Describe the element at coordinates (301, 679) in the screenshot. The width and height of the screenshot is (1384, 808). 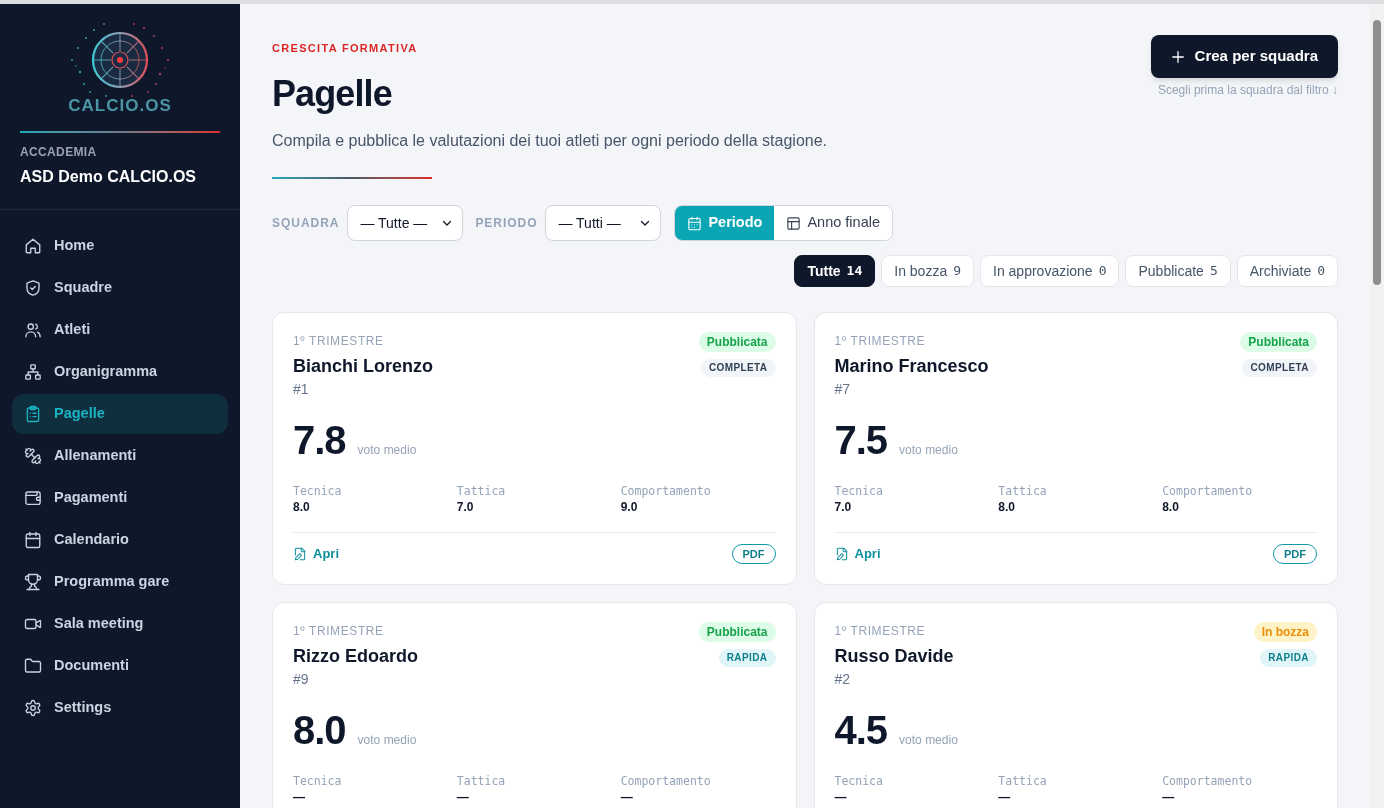
I see `player-number: #9` at that location.